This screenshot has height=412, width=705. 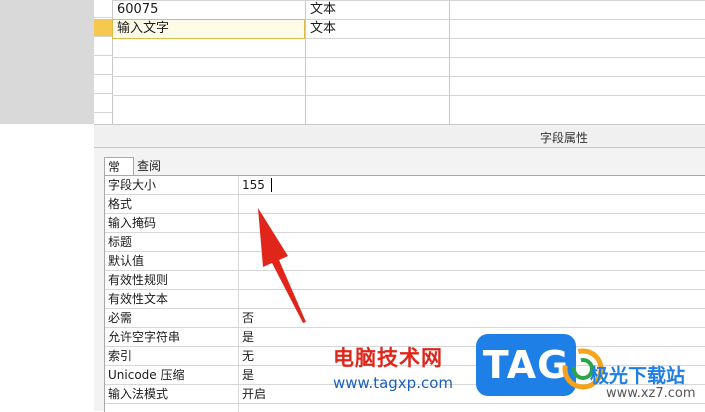 I want to click on property-row-required: 必需 否, so click(x=405, y=318).